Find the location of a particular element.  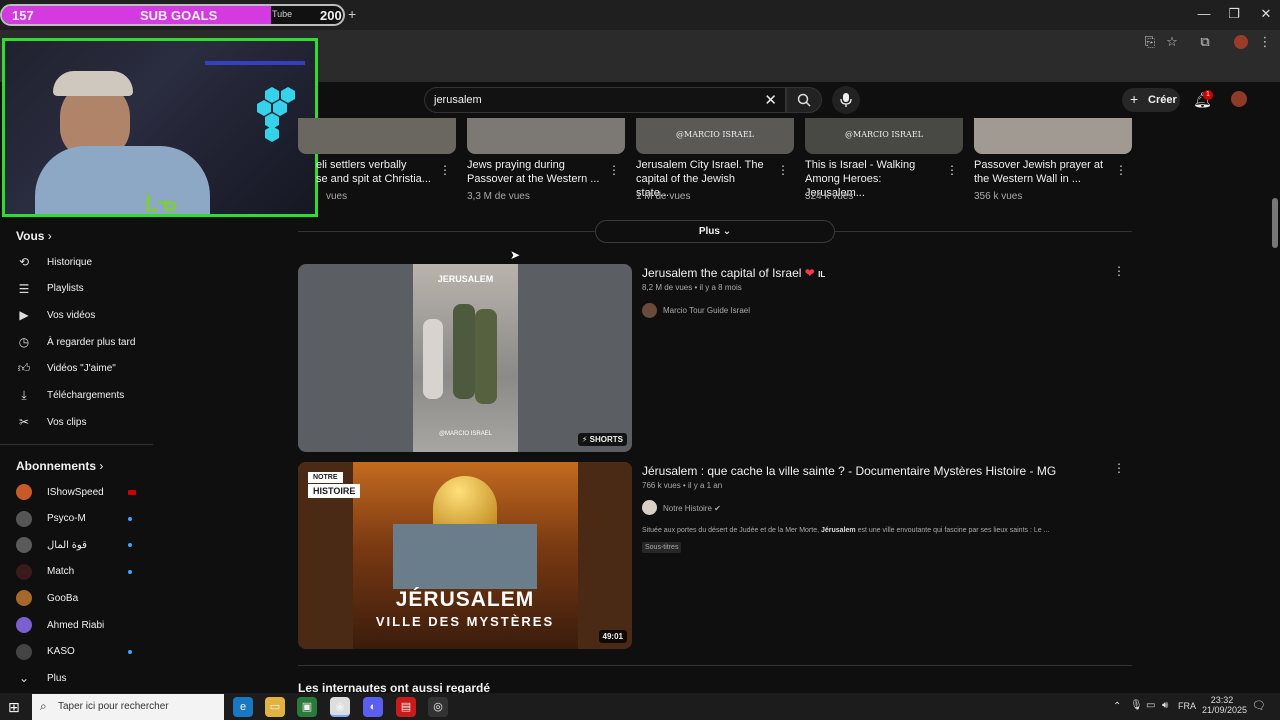

sidebar-item-label: Playlists is located at coordinates (65, 289).